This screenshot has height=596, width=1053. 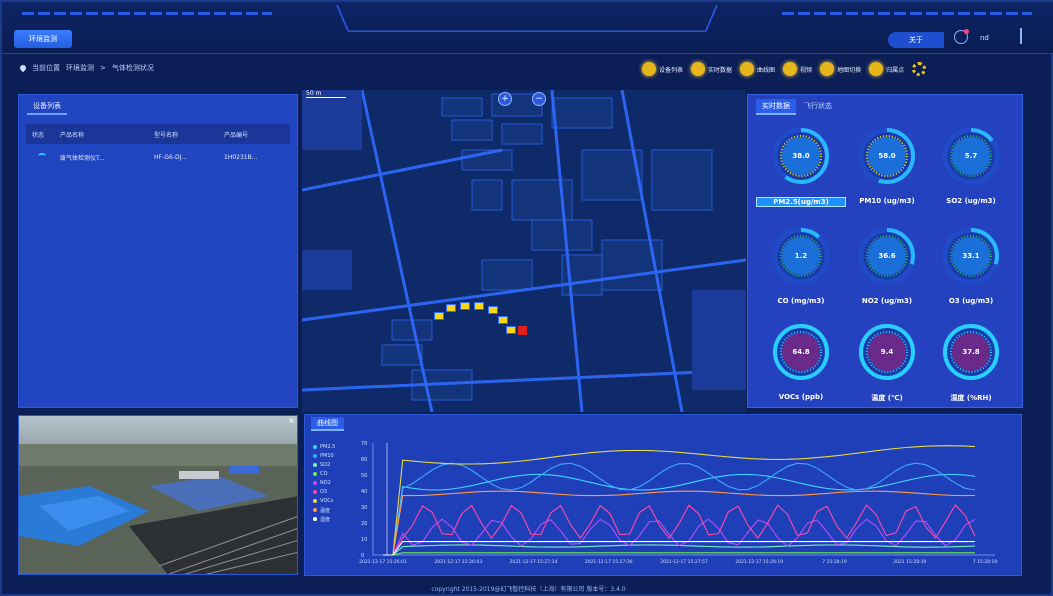 I want to click on y-tick-label: 50, so click(x=364, y=476).